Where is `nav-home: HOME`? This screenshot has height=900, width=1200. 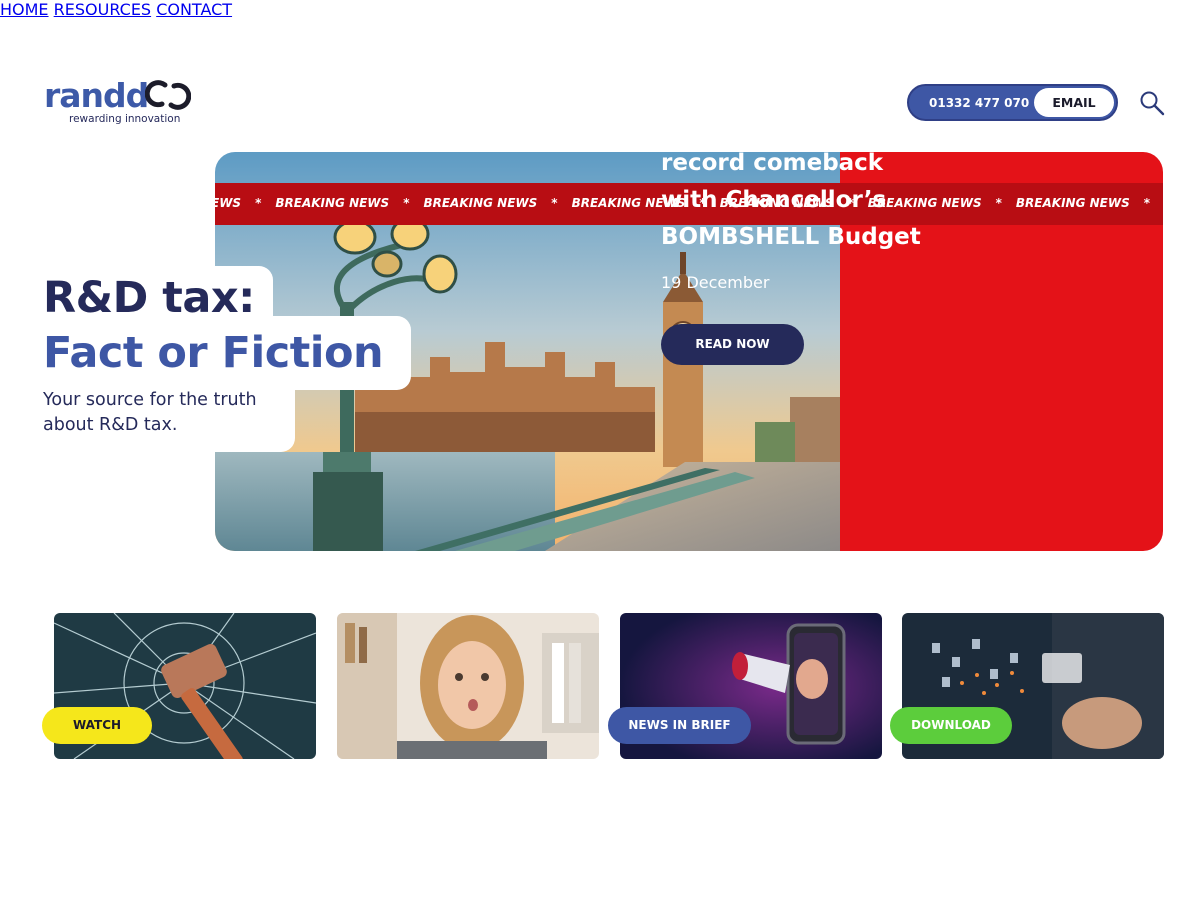 nav-home: HOME is located at coordinates (24, 9).